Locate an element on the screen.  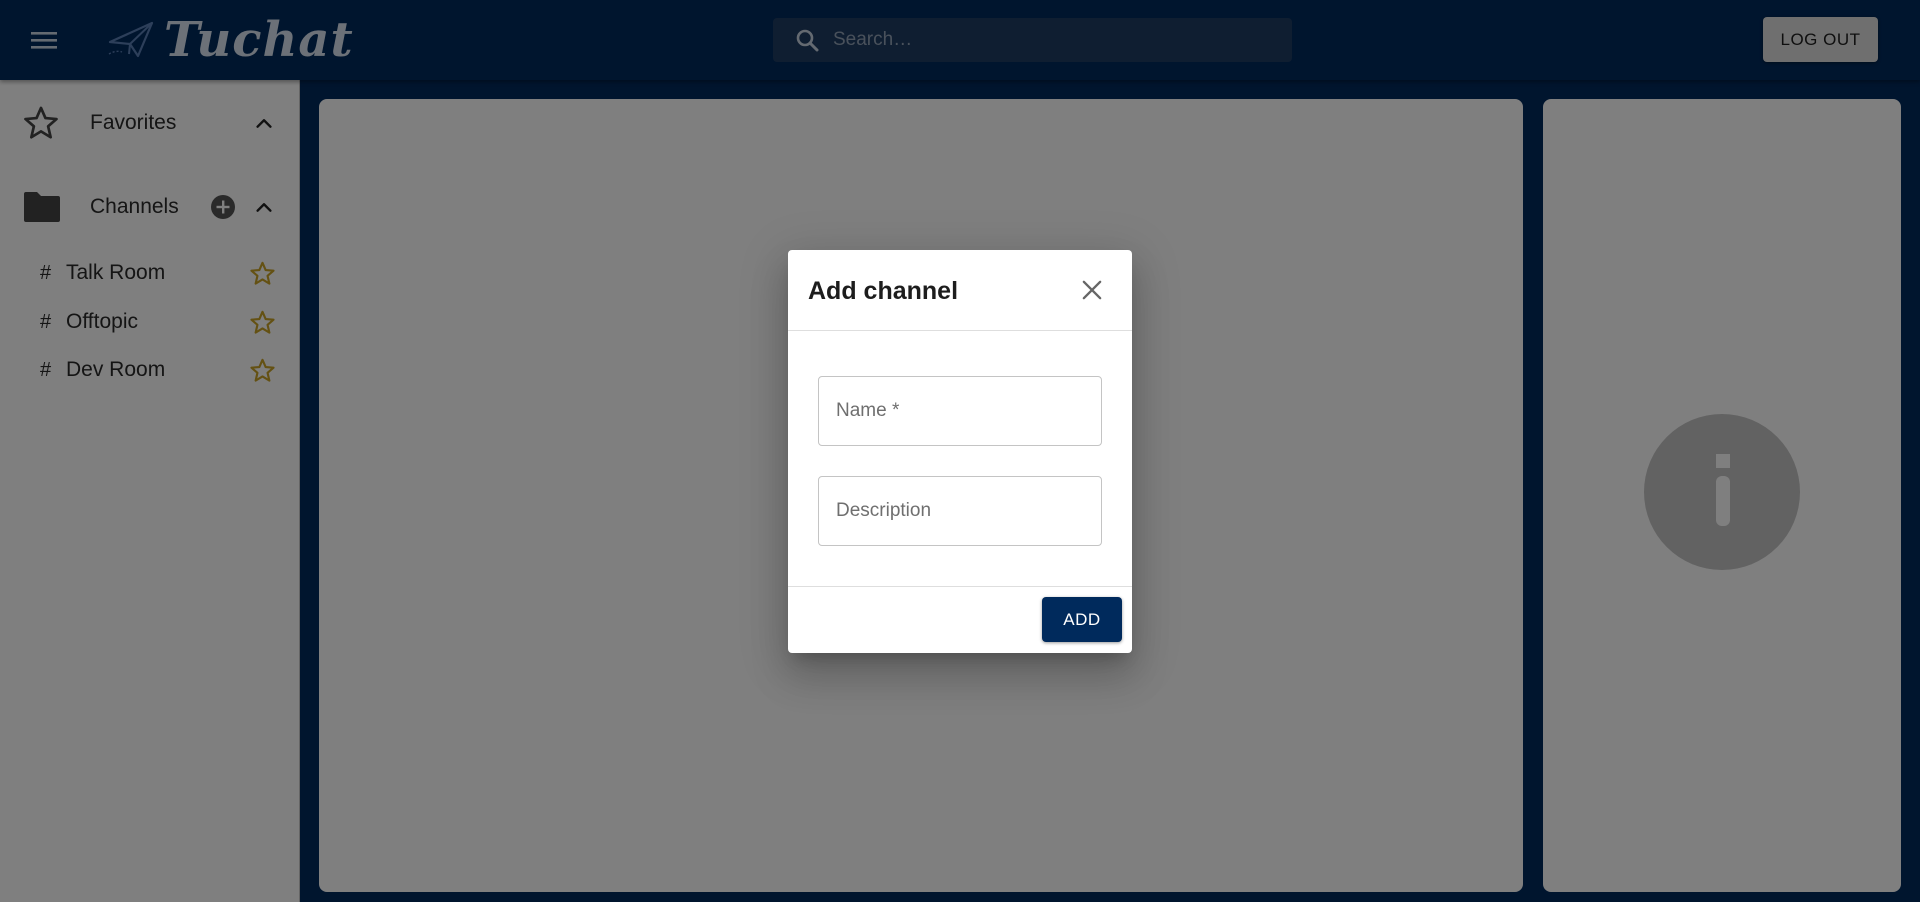
name-input is located at coordinates (961, 411).